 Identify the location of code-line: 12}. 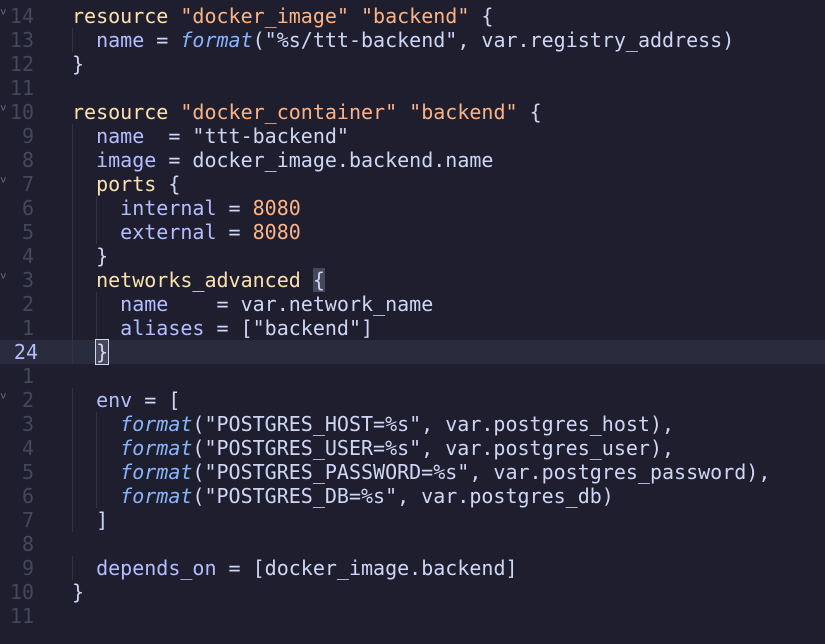
(412, 64).